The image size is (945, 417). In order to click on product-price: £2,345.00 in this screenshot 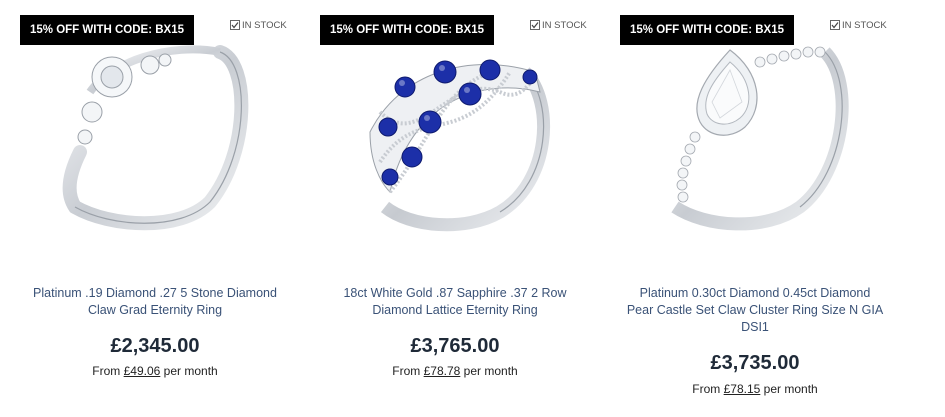, I will do `click(155, 346)`.